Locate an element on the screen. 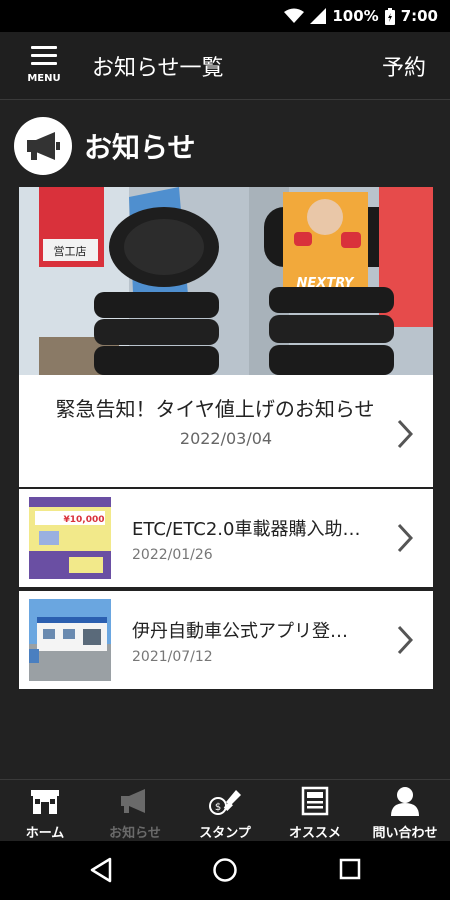  news-date: 2022/01/26 is located at coordinates (172, 555).